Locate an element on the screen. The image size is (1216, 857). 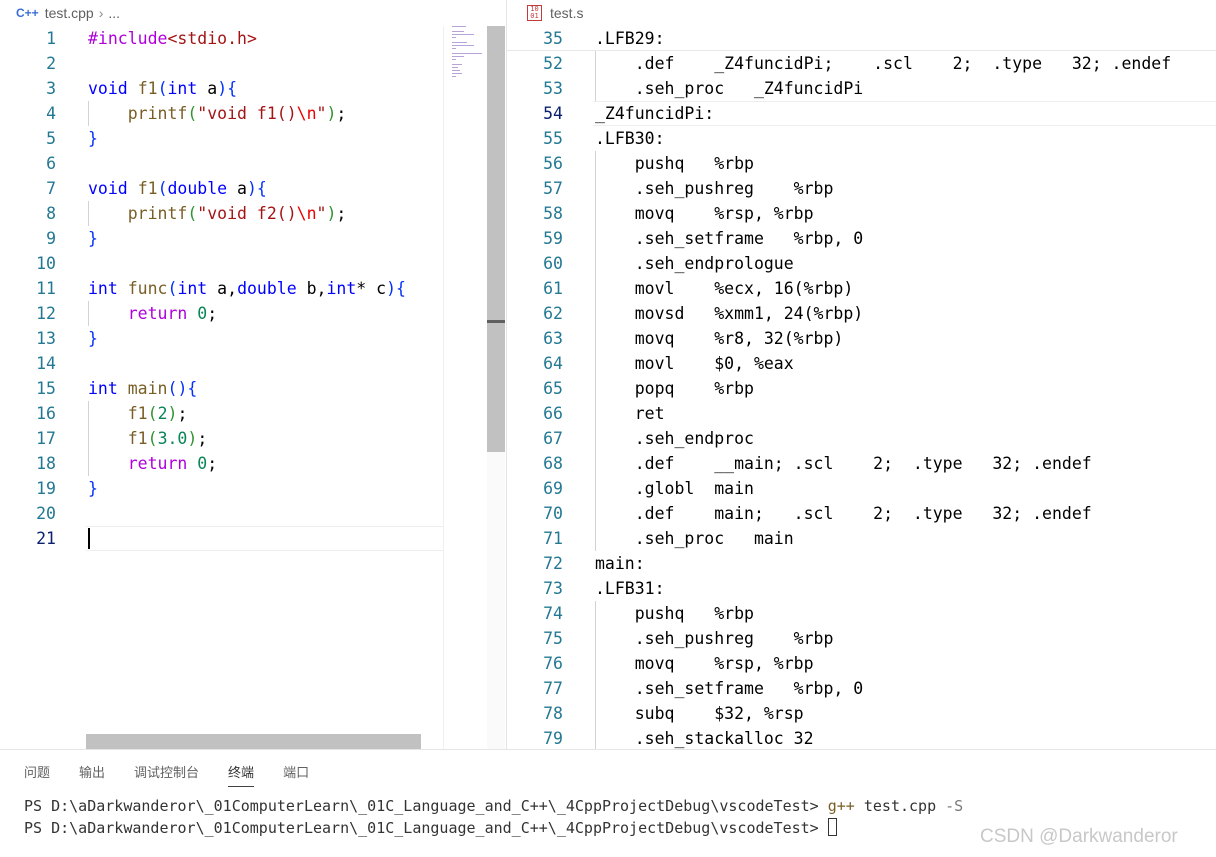
tab-ports: 端口 is located at coordinates (296, 774).